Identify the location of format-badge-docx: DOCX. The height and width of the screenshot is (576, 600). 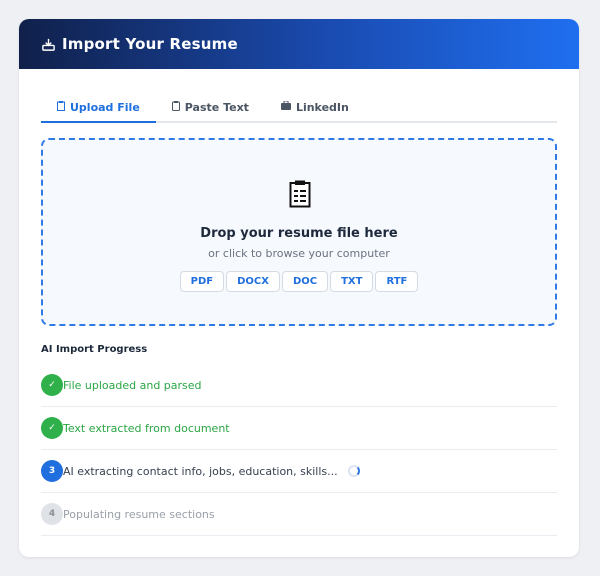
(253, 281).